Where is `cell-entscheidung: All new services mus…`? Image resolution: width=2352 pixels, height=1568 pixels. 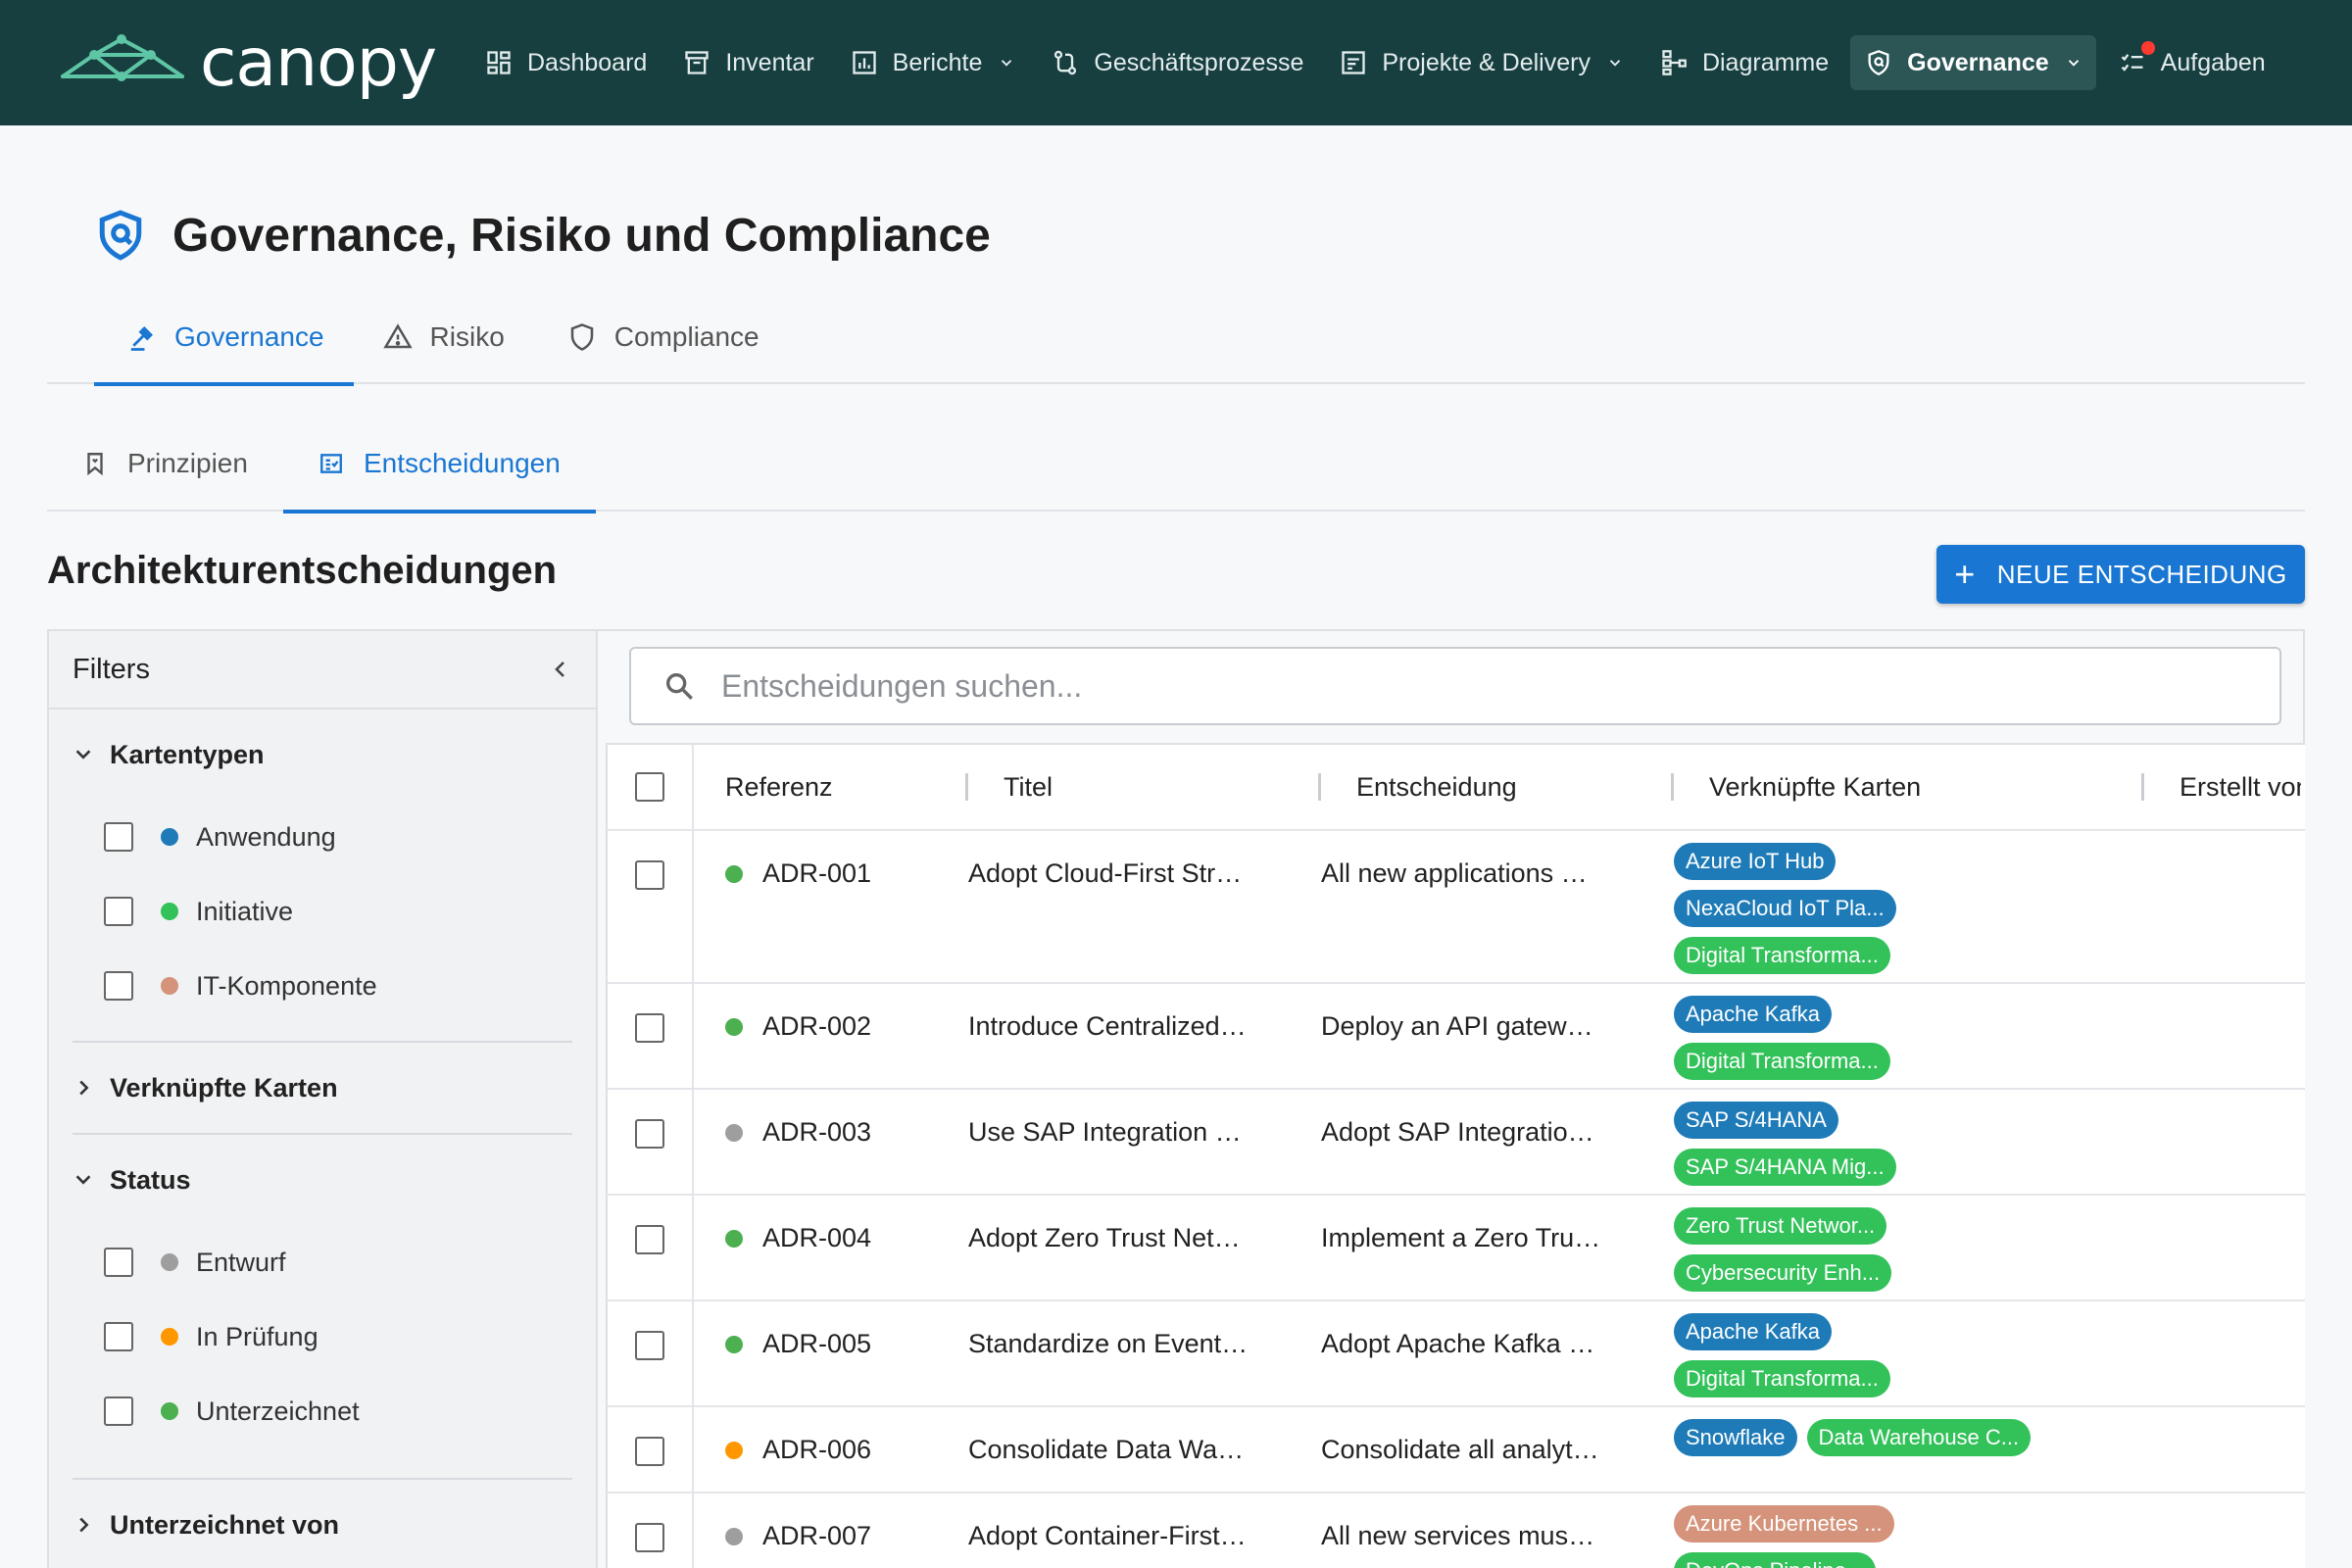
cell-entscheidung: All new services mus… is located at coordinates (1497, 1531).